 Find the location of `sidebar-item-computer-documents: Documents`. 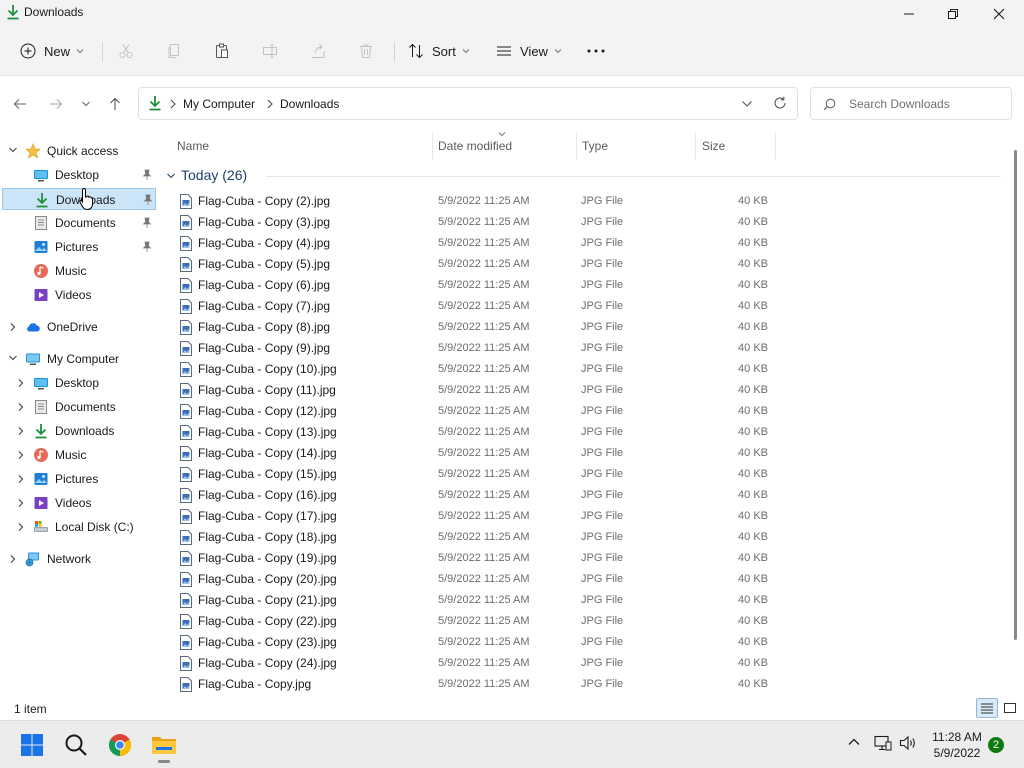

sidebar-item-computer-documents: Documents is located at coordinates (79, 407).